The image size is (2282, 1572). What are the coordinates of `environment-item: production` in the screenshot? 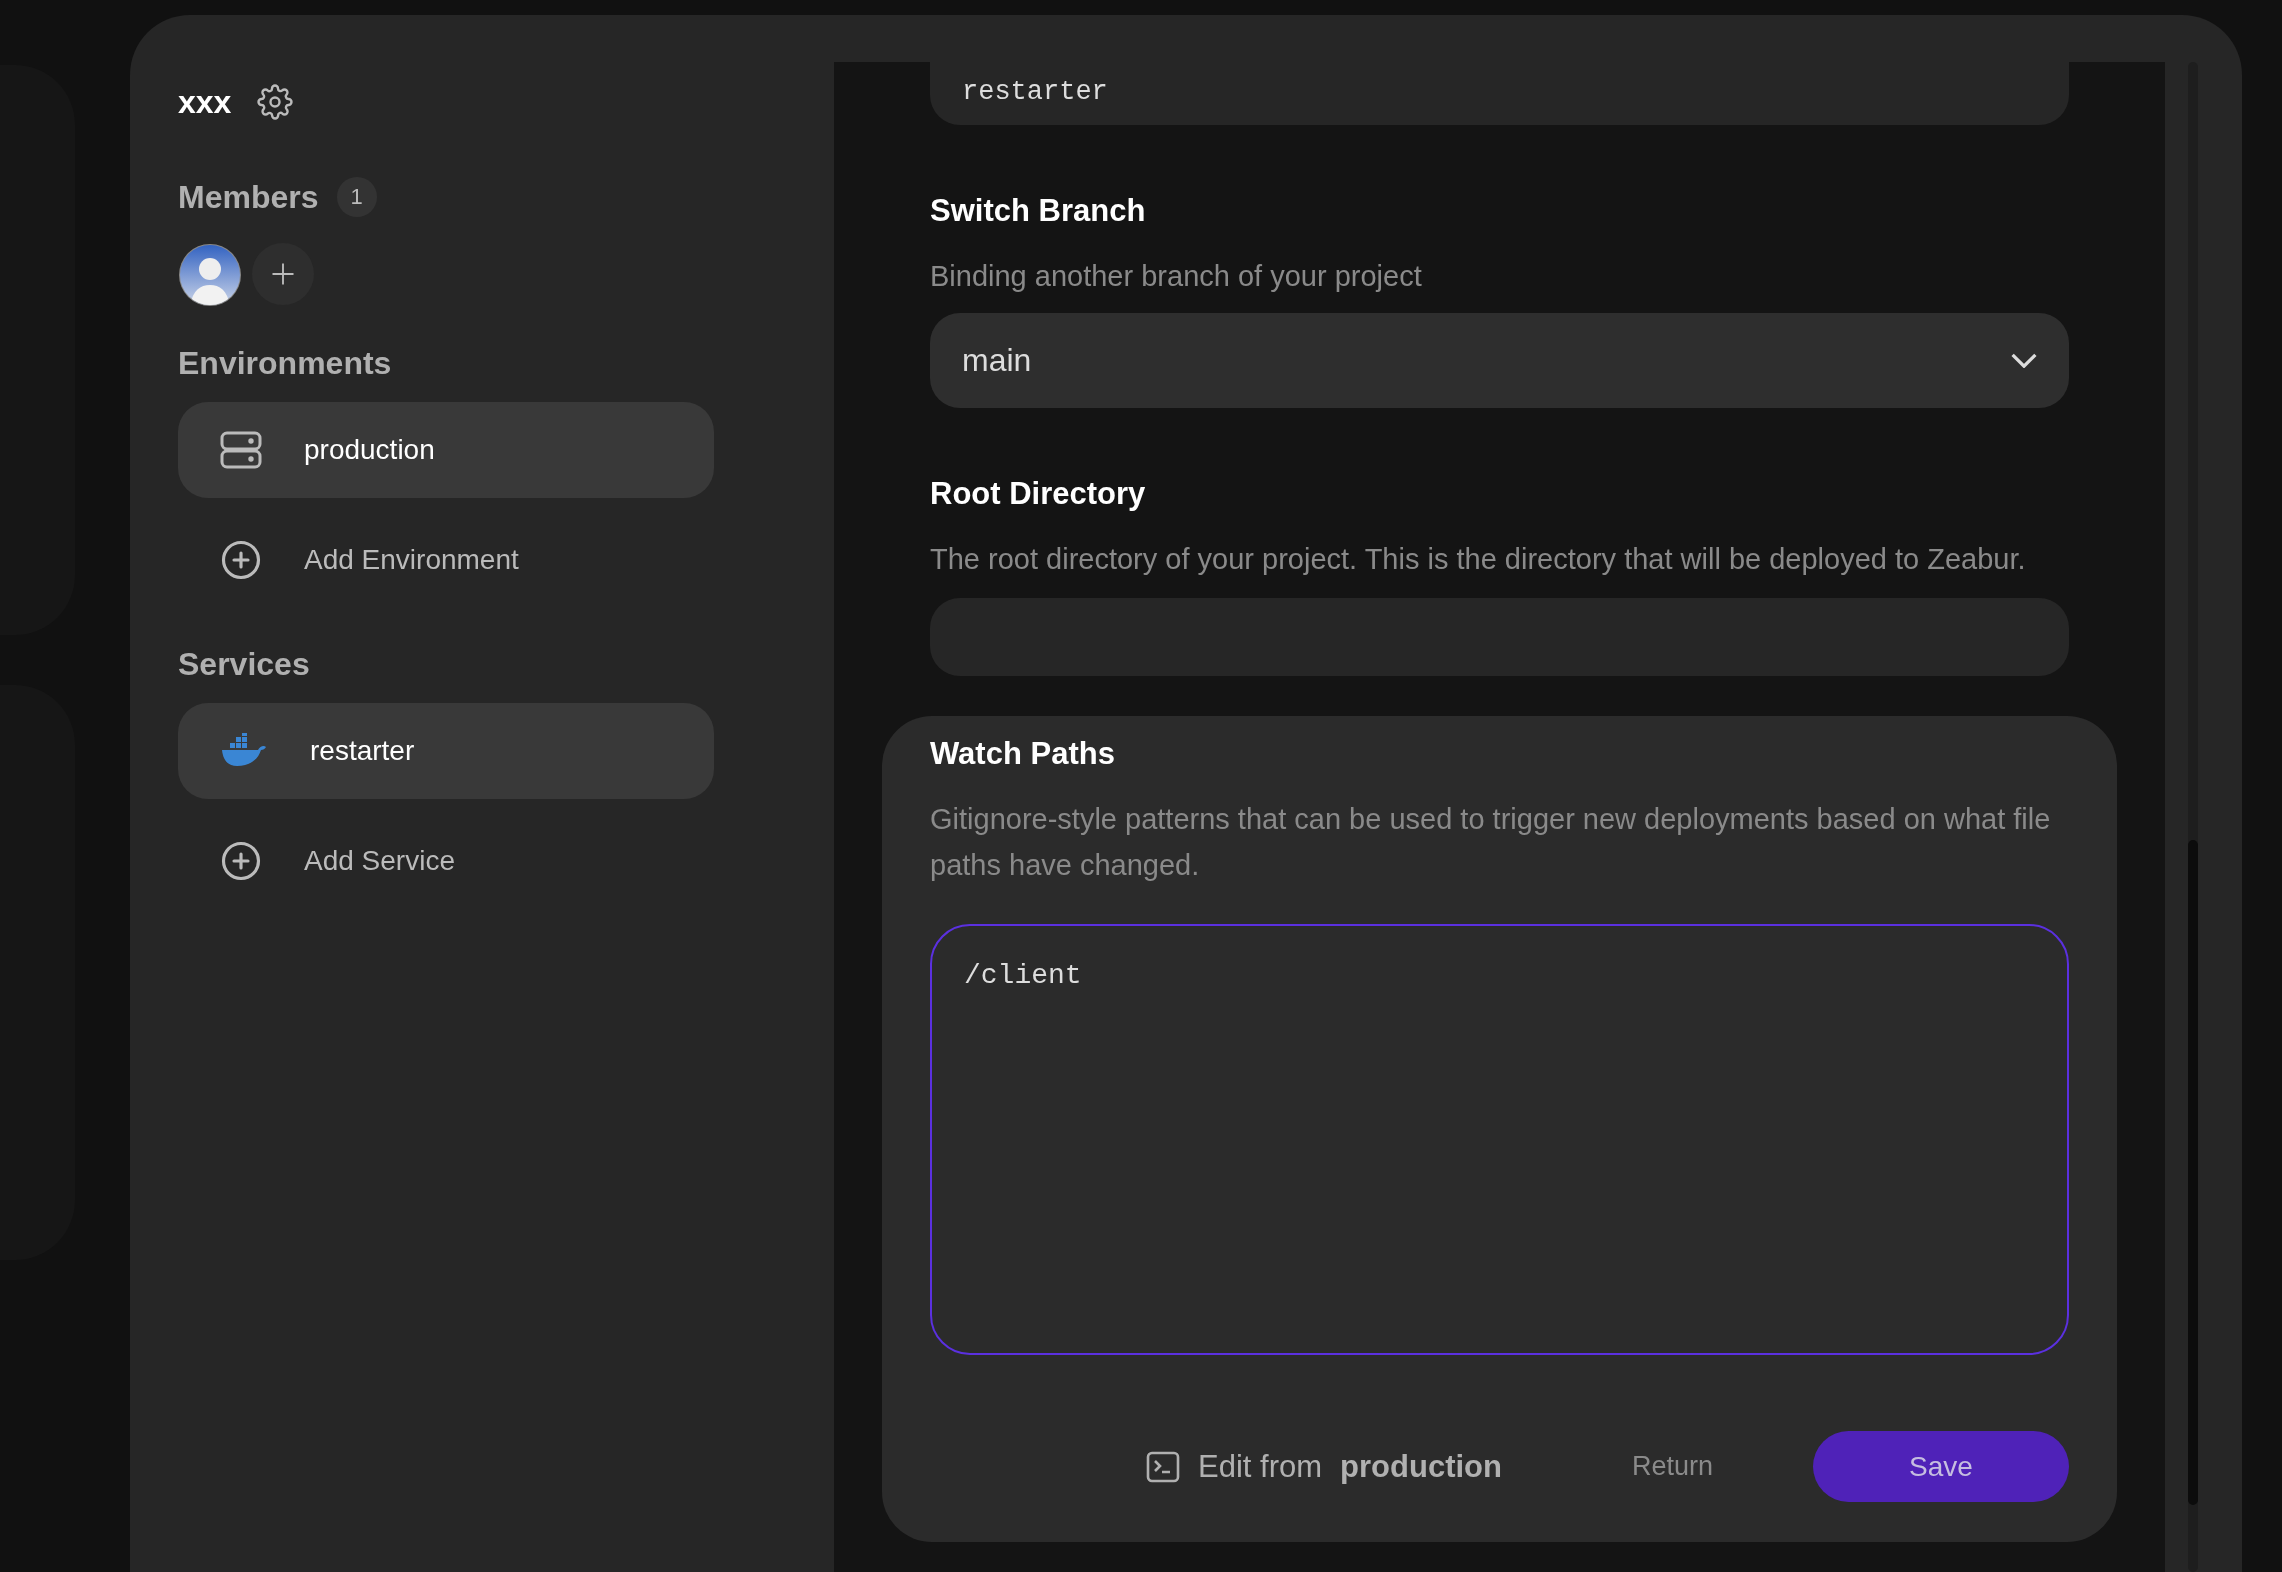 It's located at (446, 450).